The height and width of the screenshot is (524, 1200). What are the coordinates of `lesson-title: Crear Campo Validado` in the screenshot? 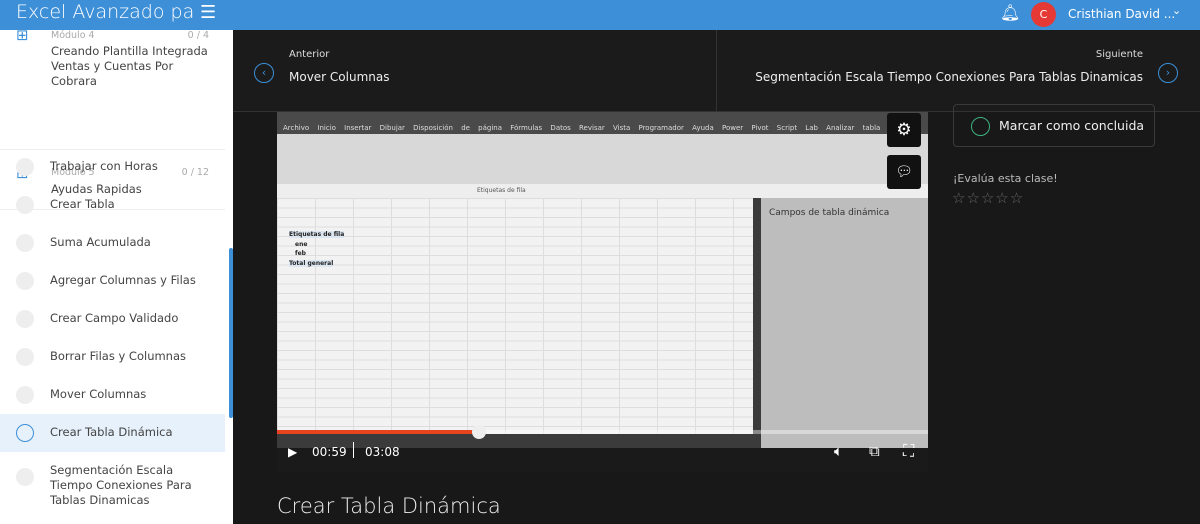 It's located at (114, 318).